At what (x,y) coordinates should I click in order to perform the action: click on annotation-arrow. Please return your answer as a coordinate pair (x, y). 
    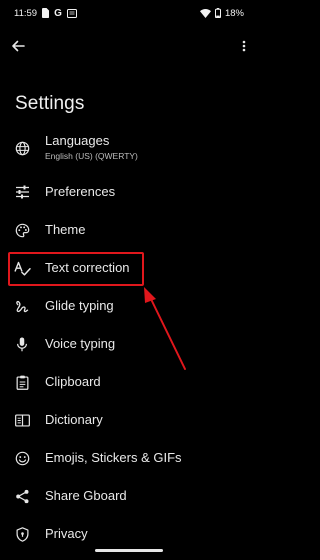
    Looking at the image, I should click on (165, 328).